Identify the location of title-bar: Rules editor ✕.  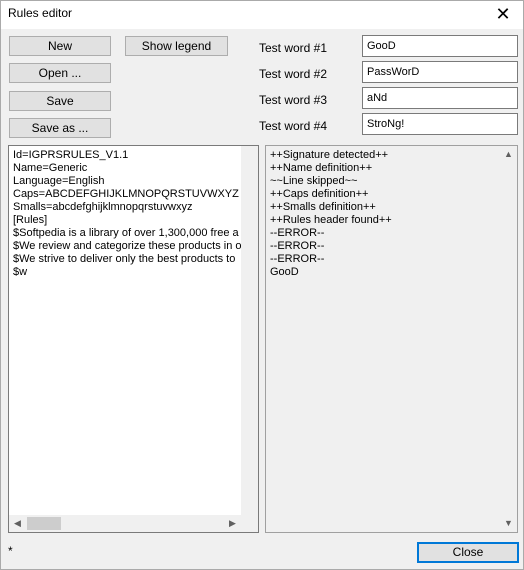
(262, 15).